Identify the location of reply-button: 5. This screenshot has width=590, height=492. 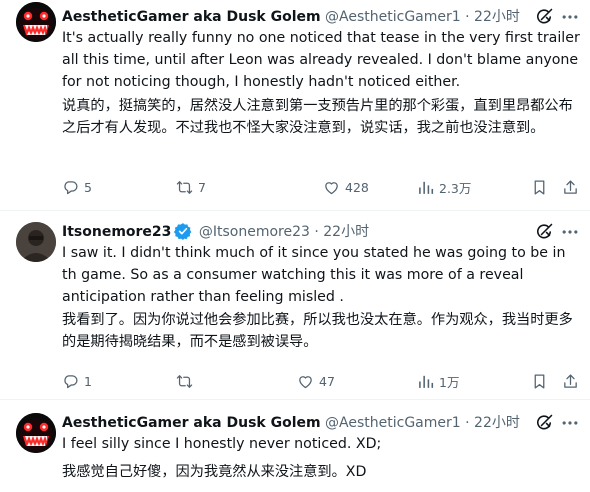
(77, 187).